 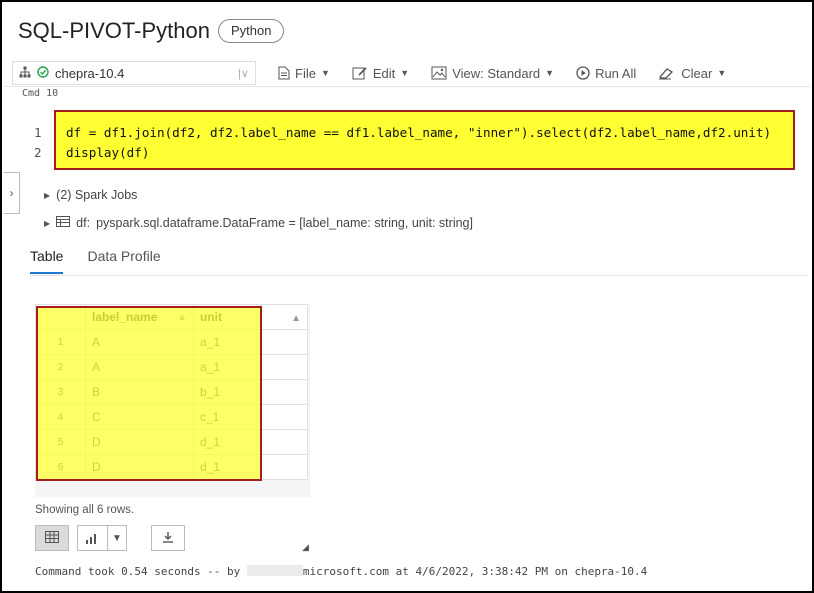 What do you see at coordinates (407, 86) in the screenshot?
I see `header-divider` at bounding box center [407, 86].